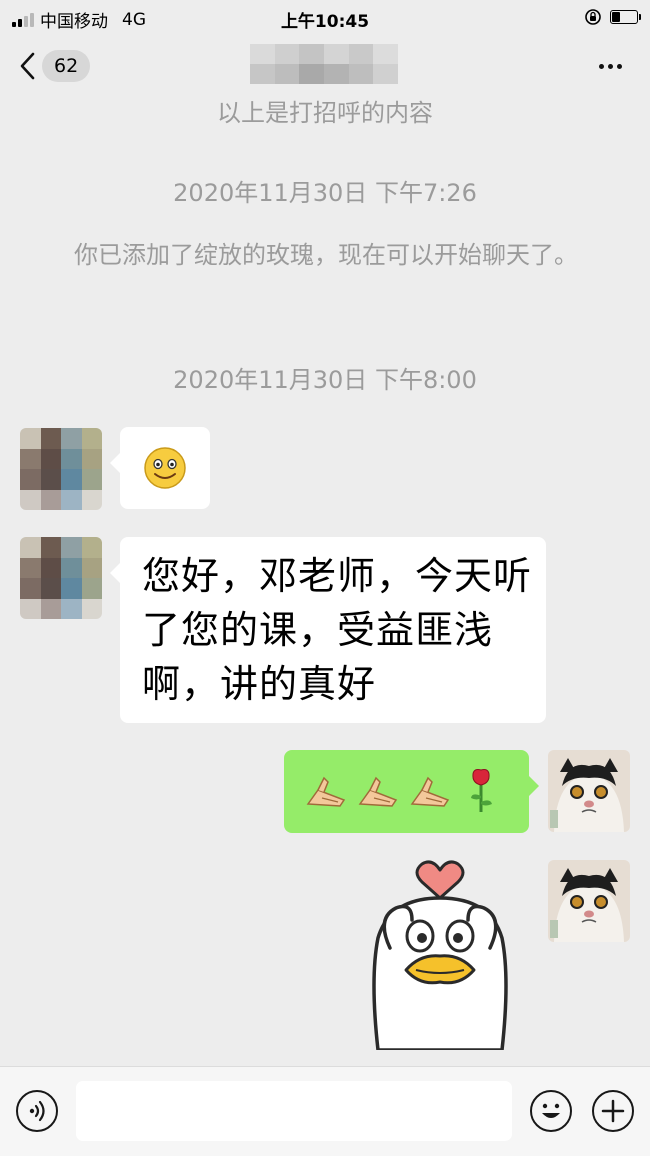 The width and height of the screenshot is (650, 1156). I want to click on emoji-button, so click(551, 1111).